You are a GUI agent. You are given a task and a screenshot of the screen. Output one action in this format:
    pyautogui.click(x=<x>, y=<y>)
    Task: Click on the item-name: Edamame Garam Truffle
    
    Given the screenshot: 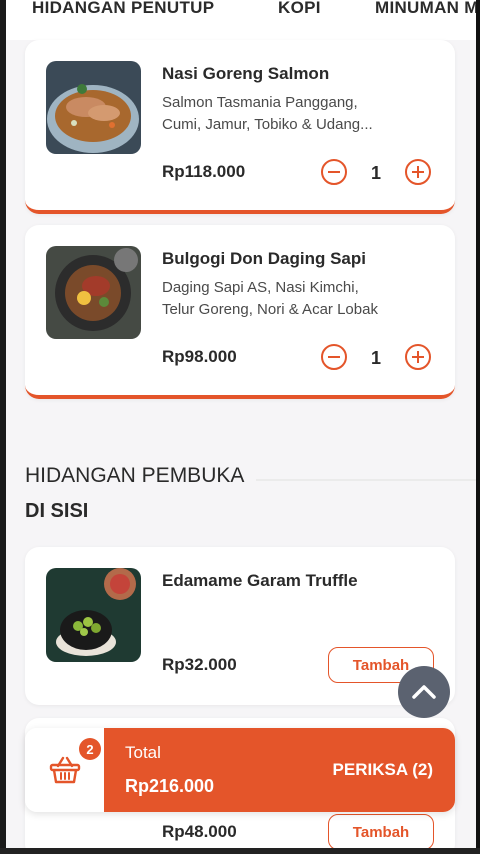 What is the action you would take?
    pyautogui.click(x=260, y=580)
    